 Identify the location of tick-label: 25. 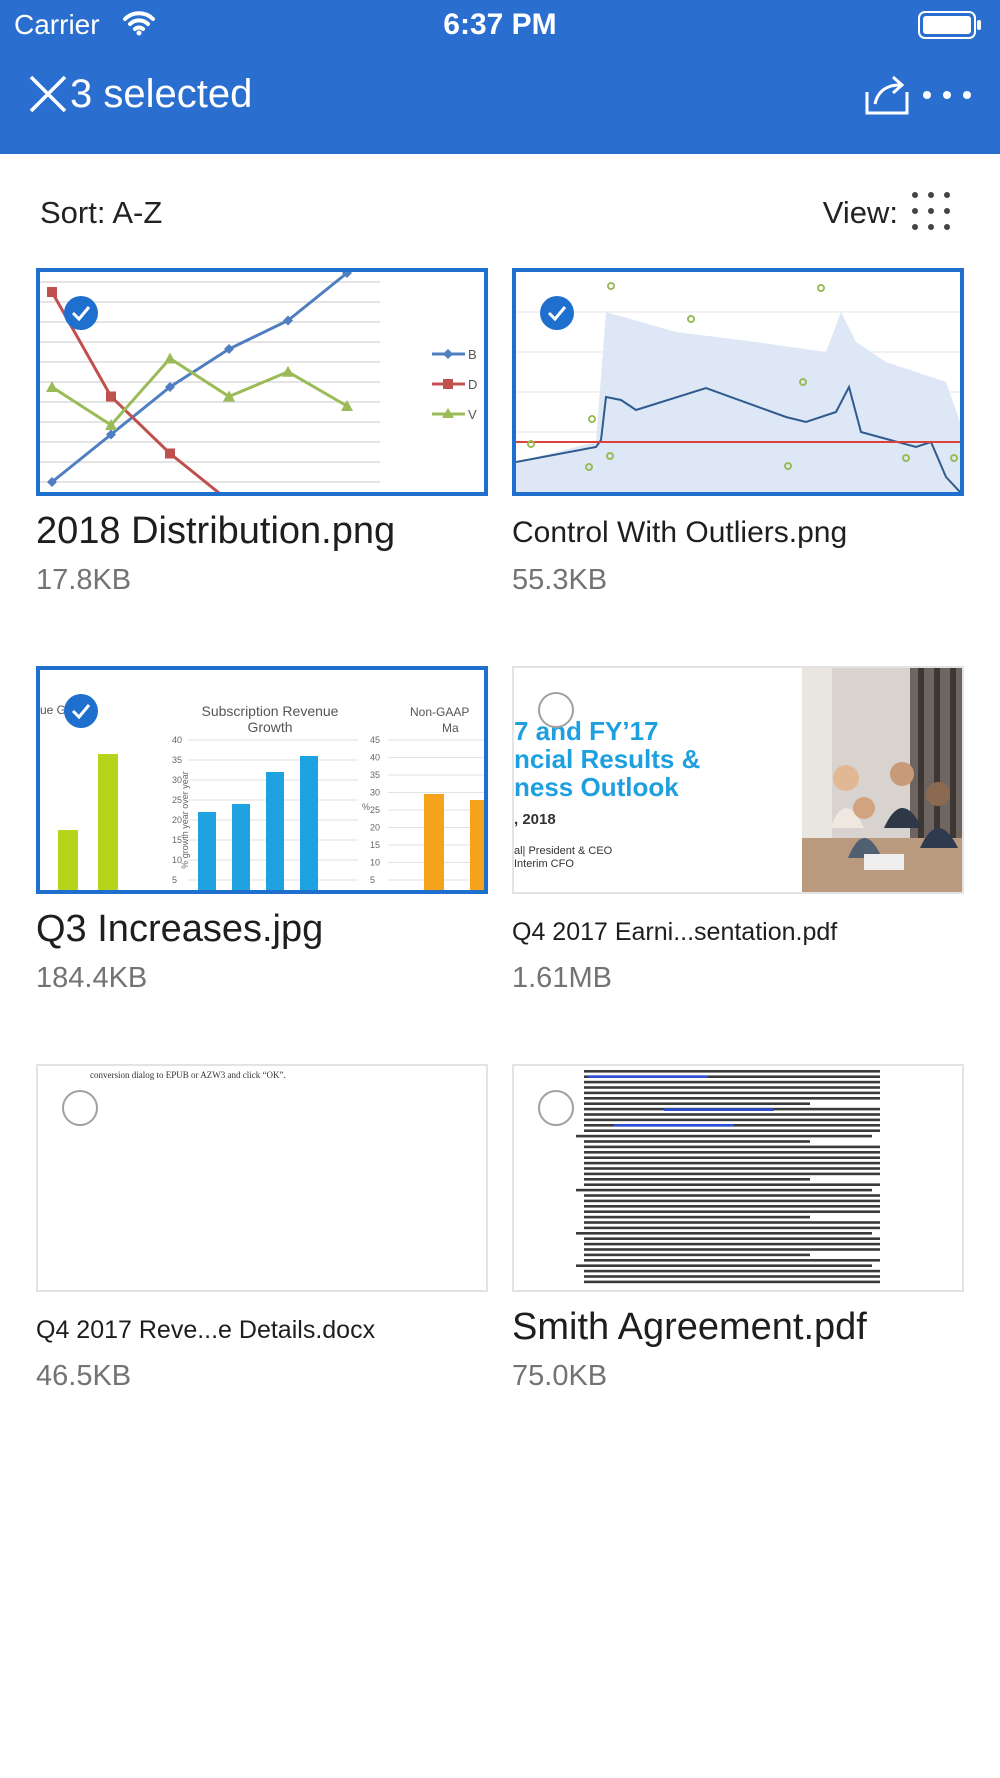
(177, 800).